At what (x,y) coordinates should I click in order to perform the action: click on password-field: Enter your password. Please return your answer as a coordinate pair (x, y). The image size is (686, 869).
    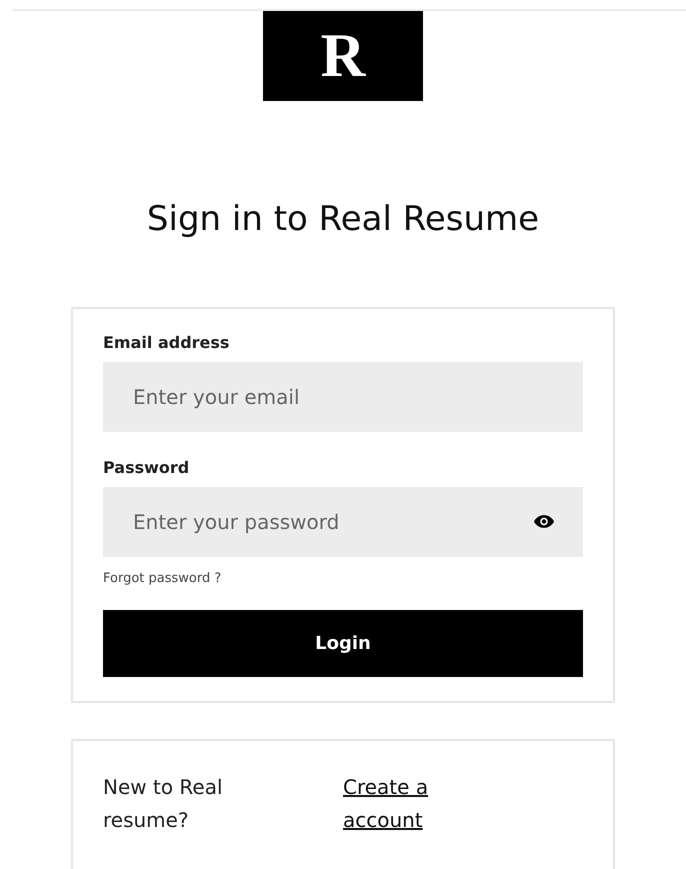
    Looking at the image, I should click on (343, 522).